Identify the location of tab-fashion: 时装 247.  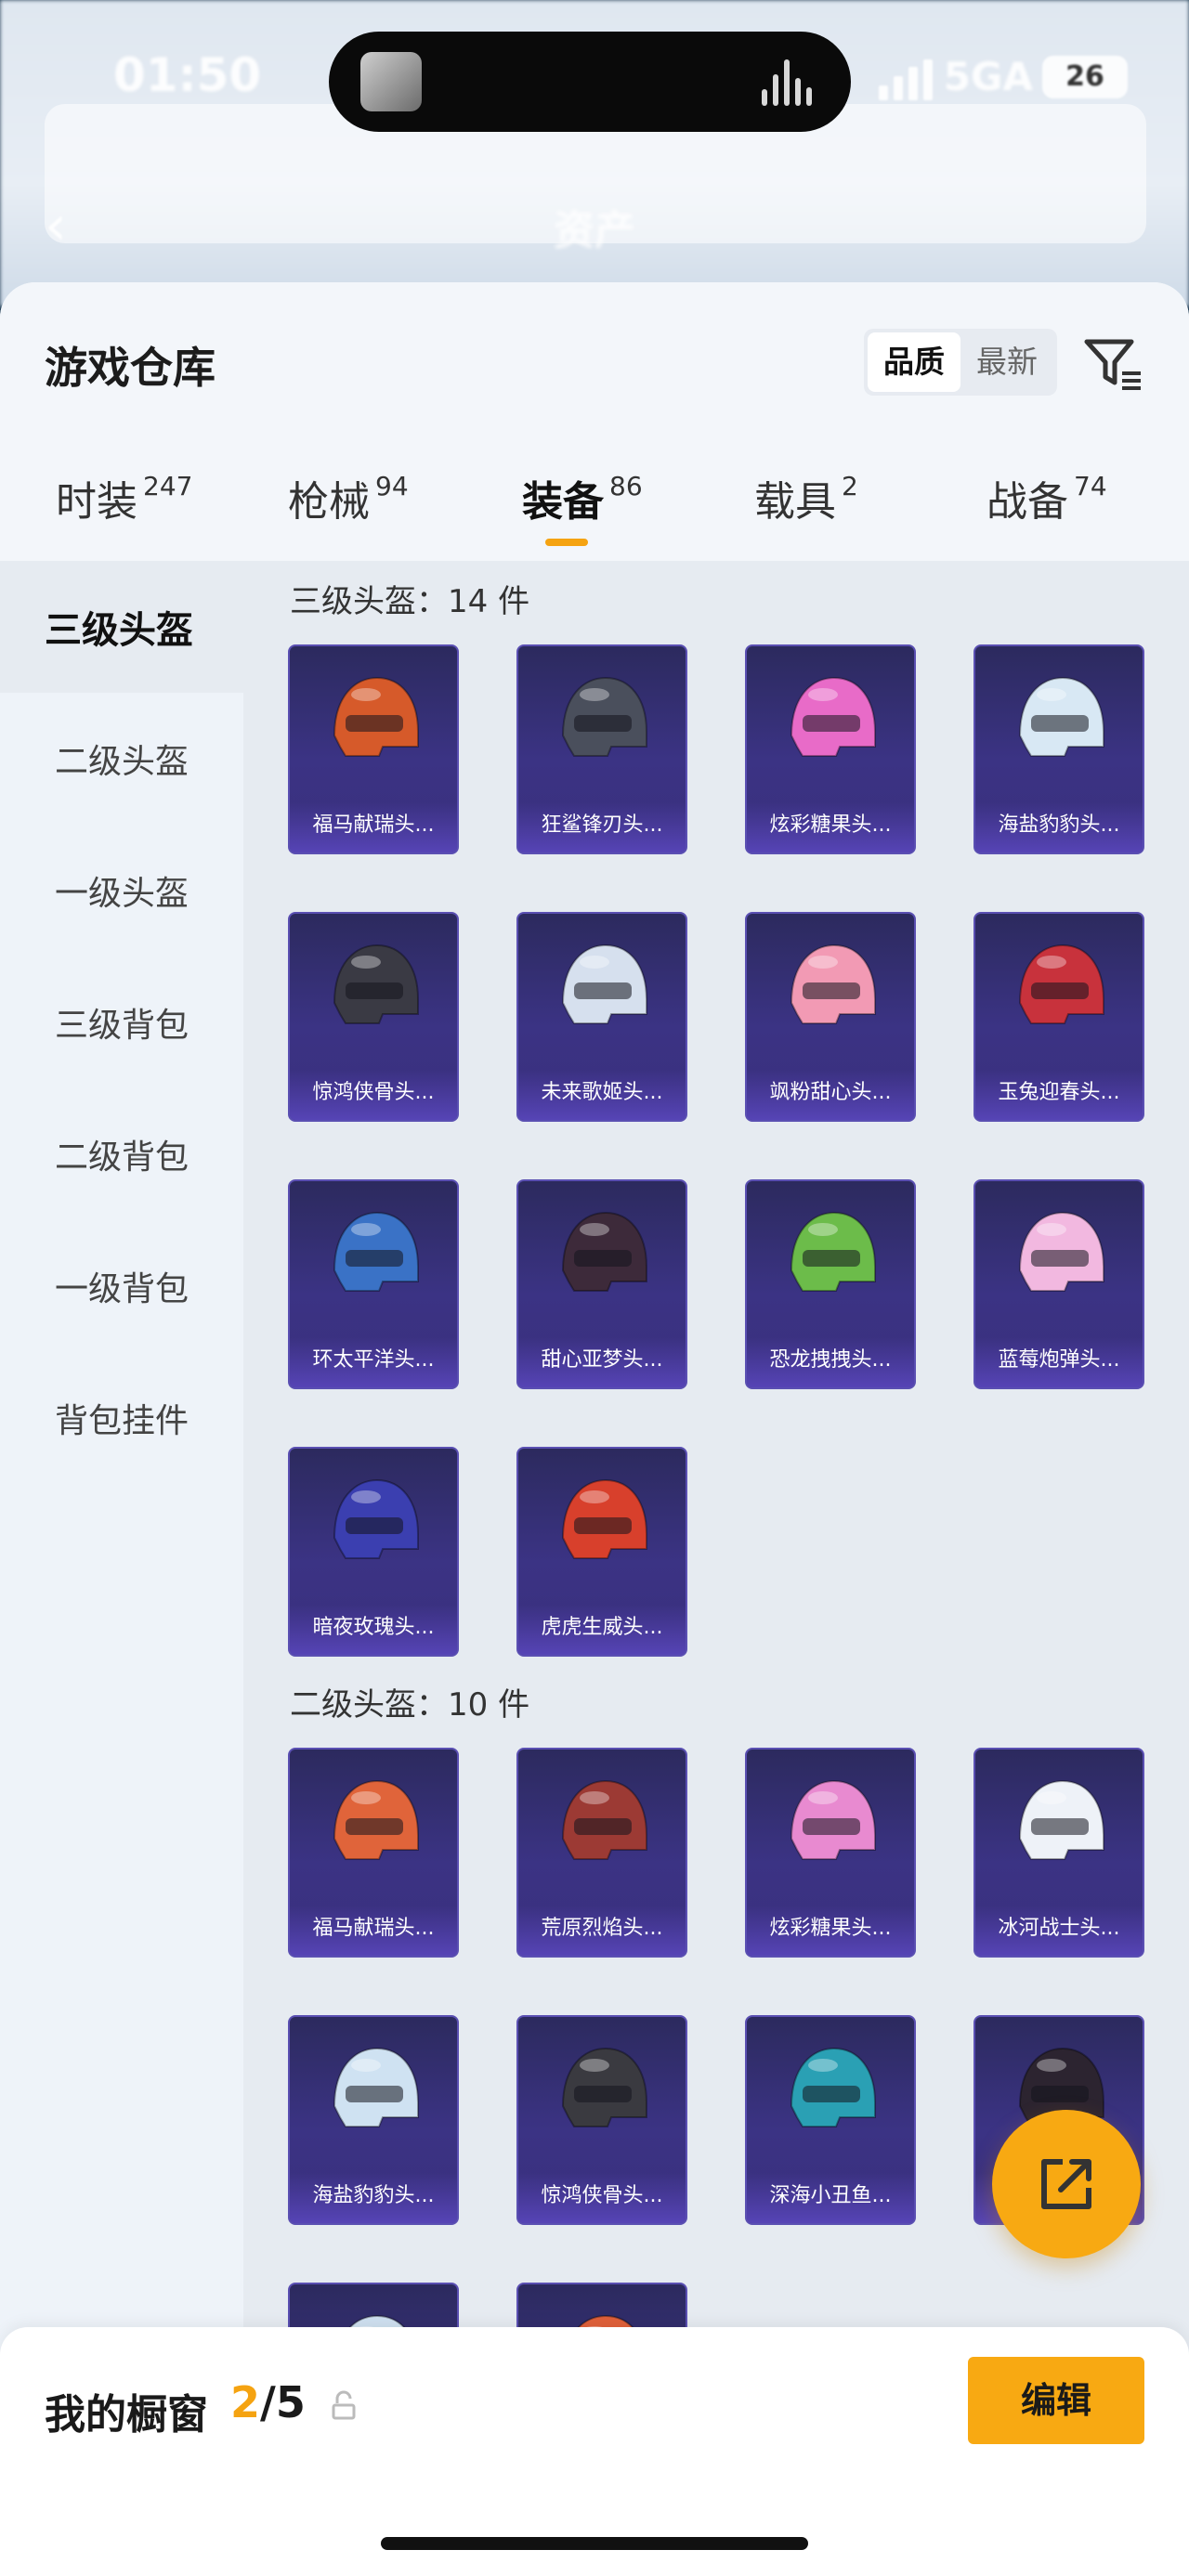
(124, 498).